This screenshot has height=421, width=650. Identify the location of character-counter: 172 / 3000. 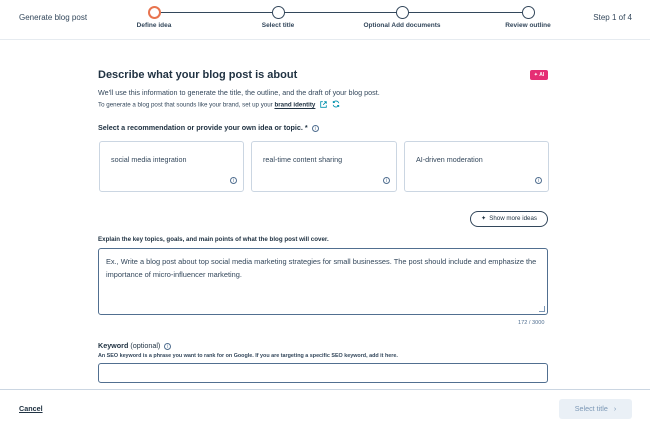
(531, 323).